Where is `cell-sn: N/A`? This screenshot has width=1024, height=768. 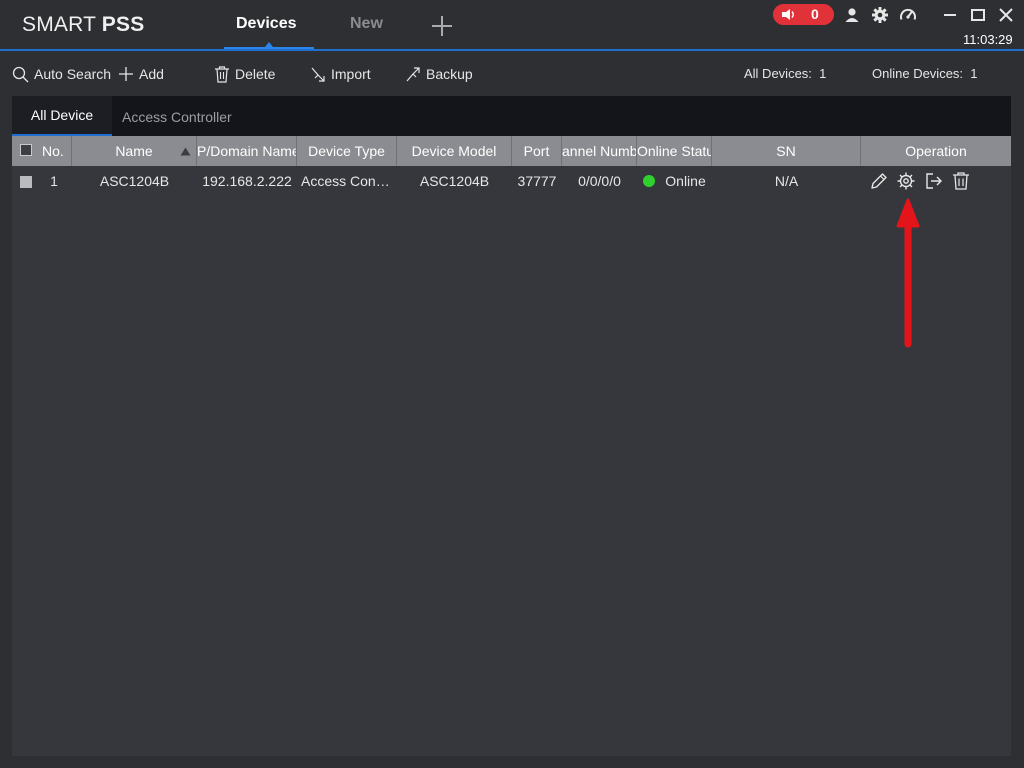 cell-sn: N/A is located at coordinates (786, 181).